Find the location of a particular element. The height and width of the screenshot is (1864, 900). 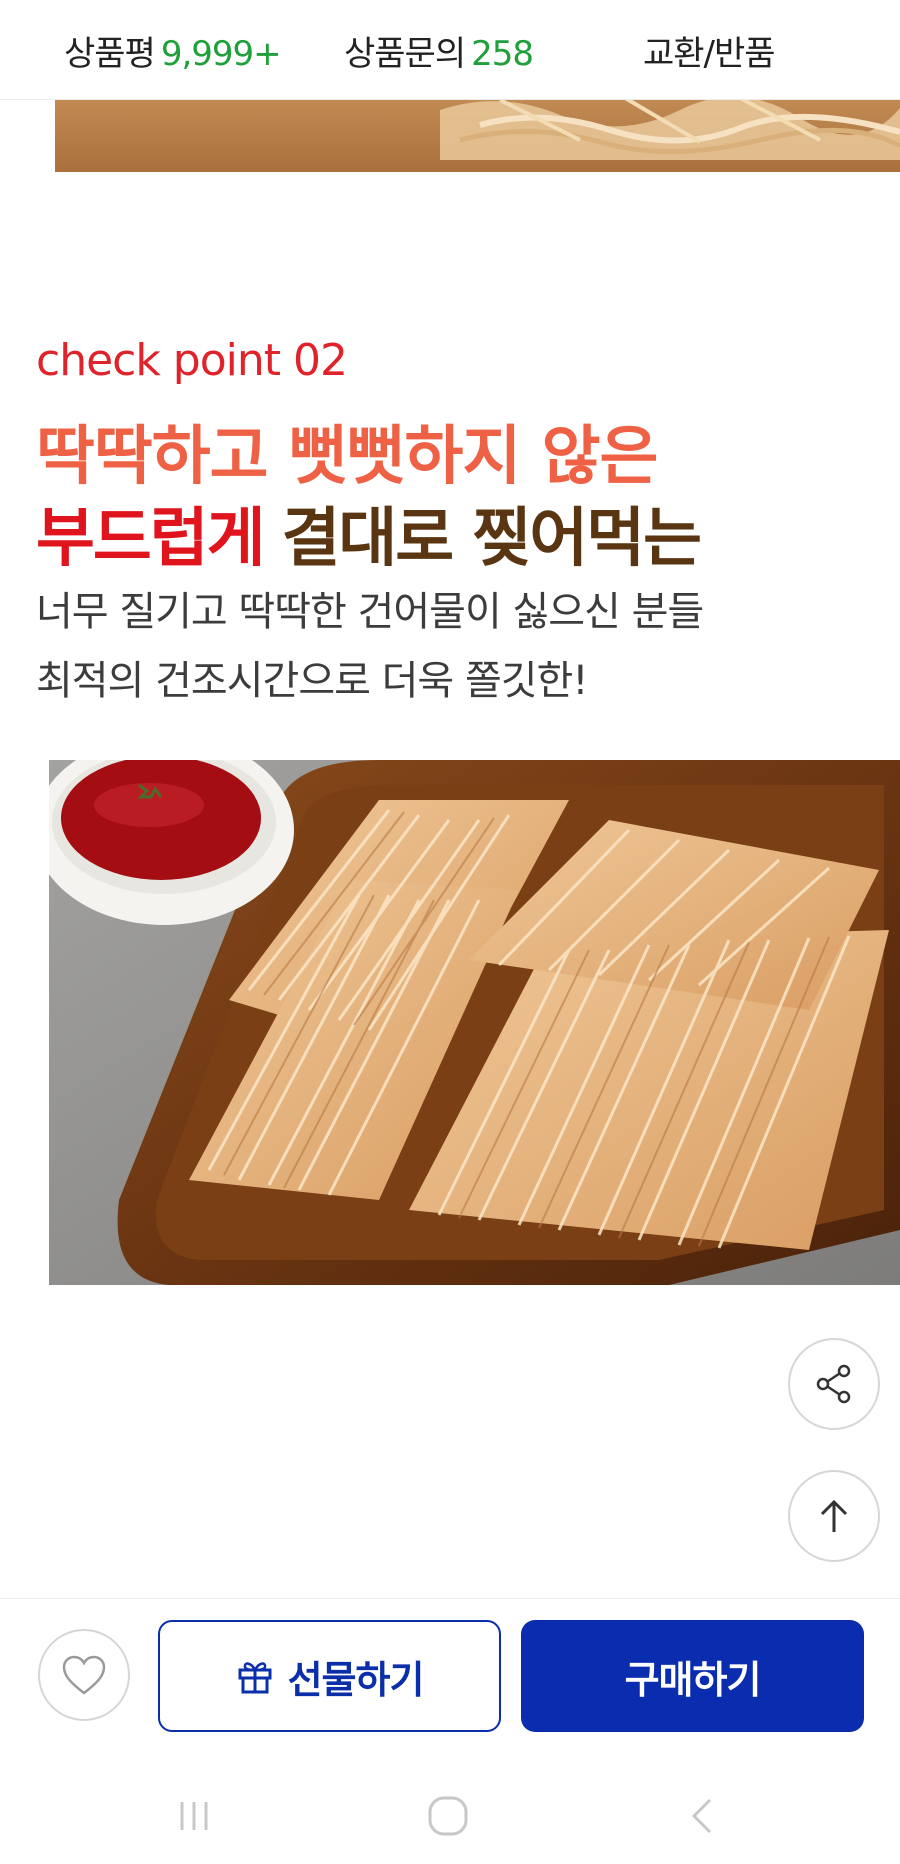

headline-highlight-brown: 결대로 찢어먹는 is located at coordinates (491, 539).